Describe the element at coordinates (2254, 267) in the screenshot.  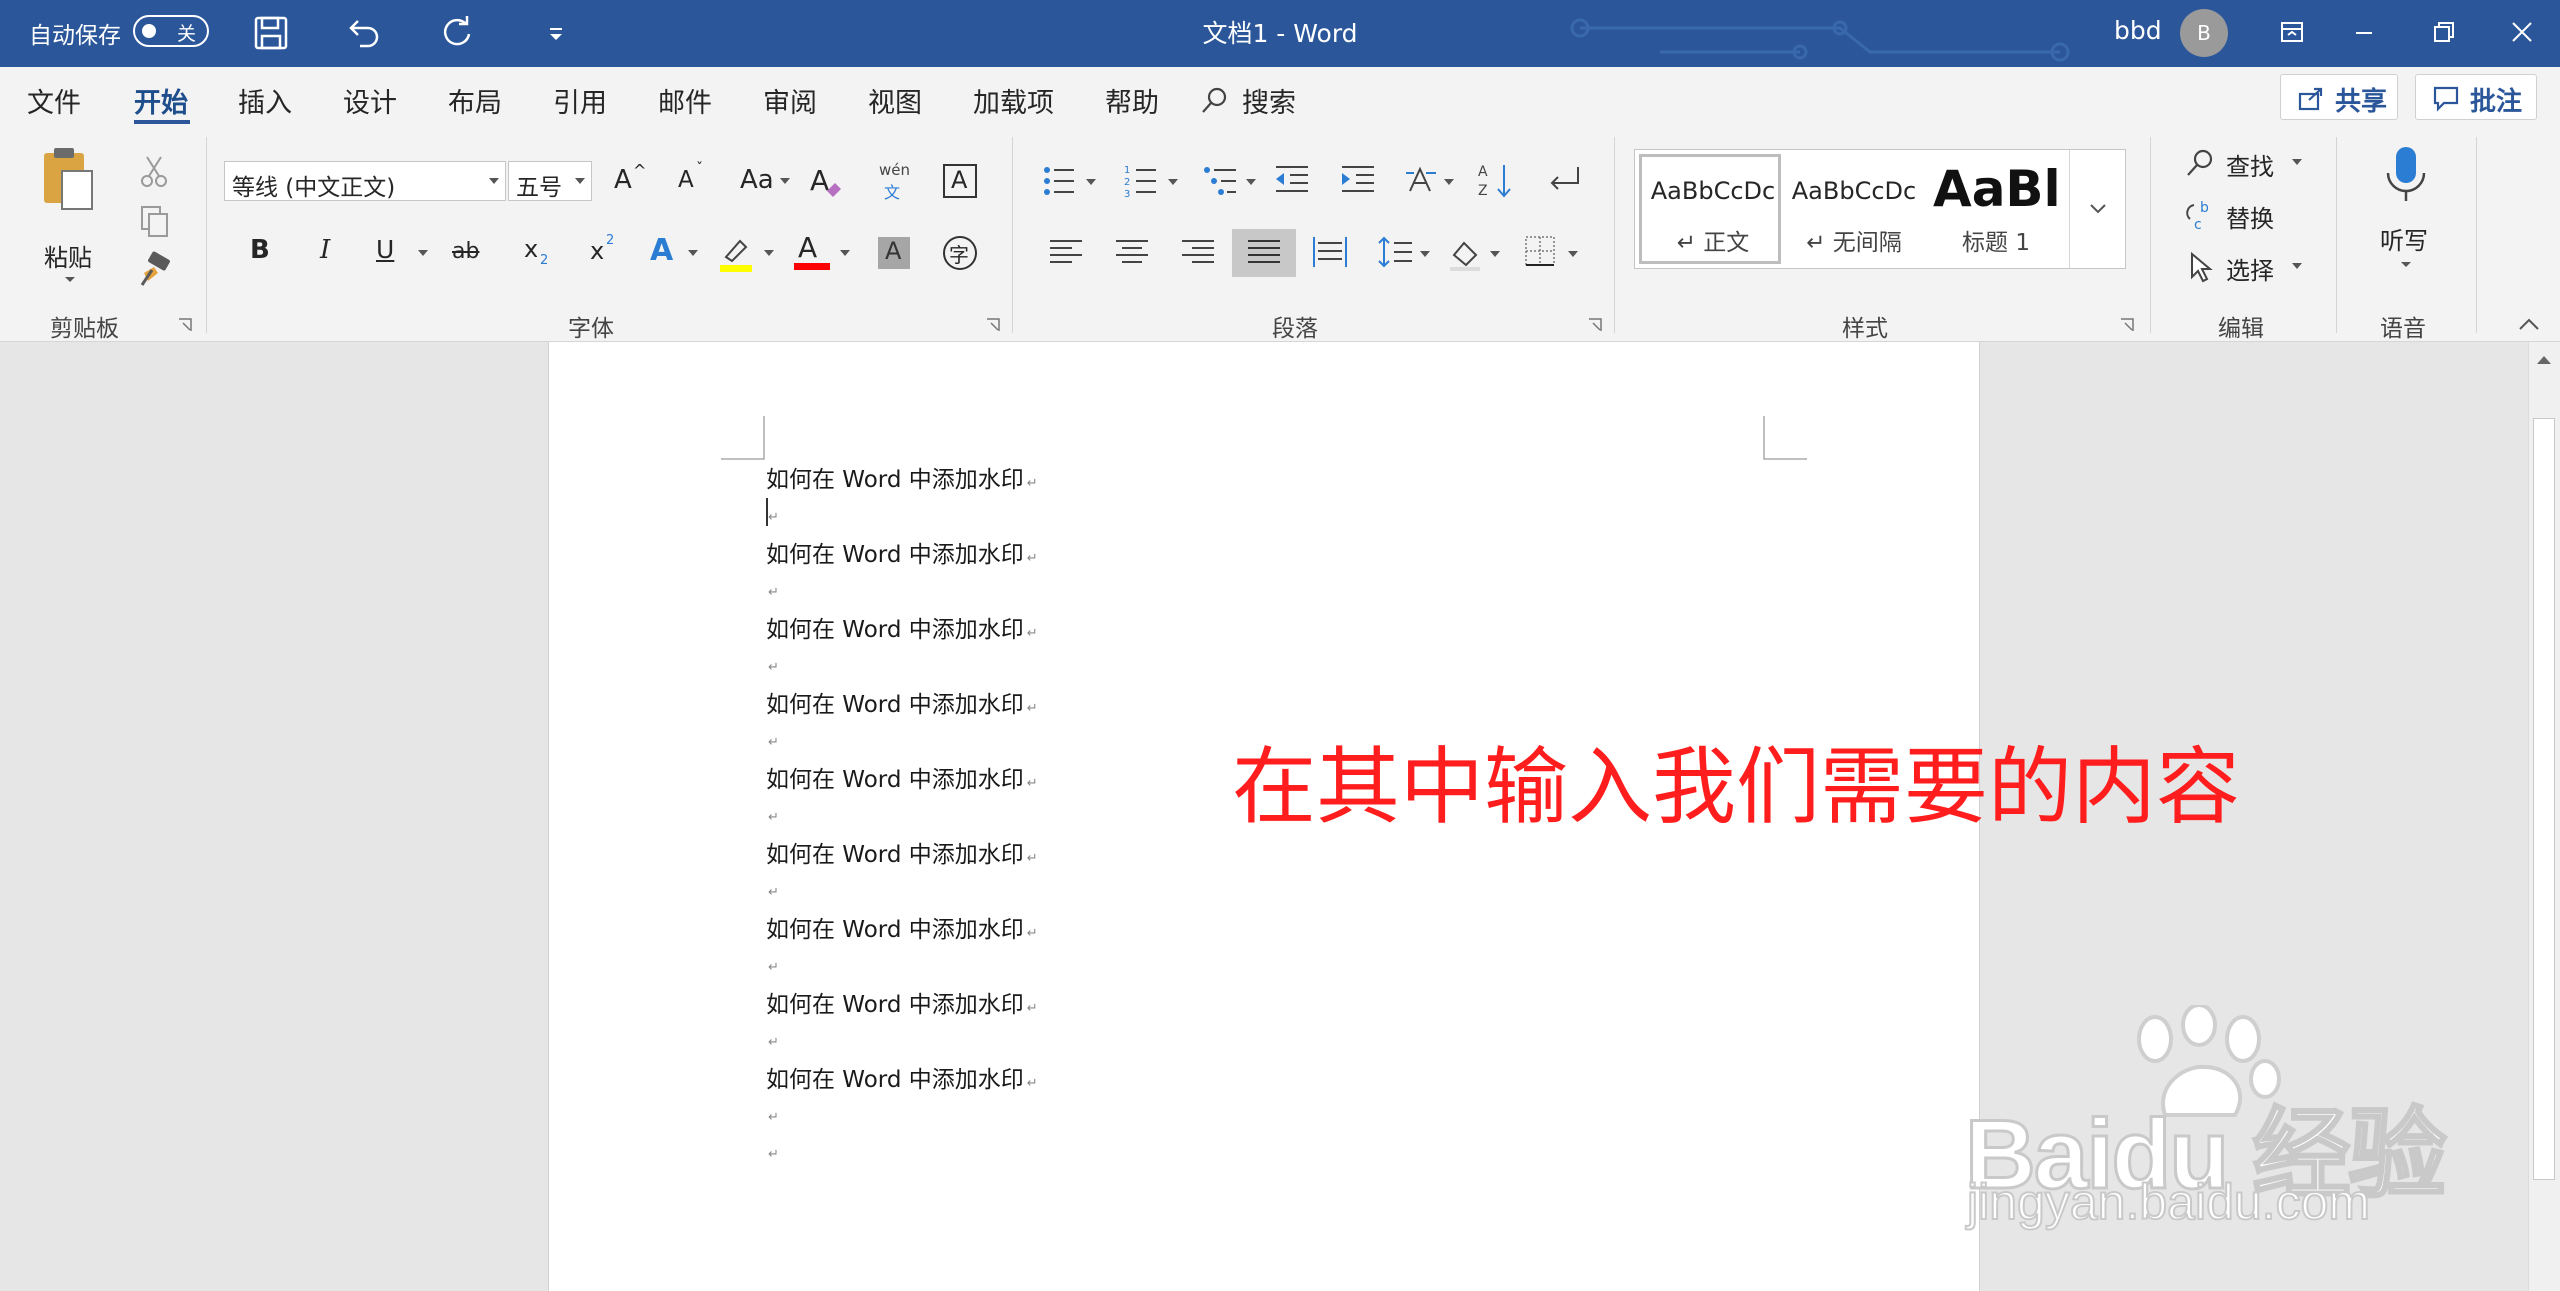
I see `select-button: 选择` at that location.